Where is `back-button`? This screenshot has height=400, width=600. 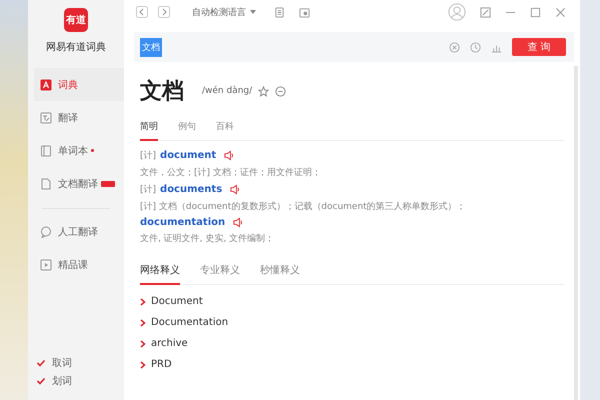
back-button is located at coordinates (142, 12).